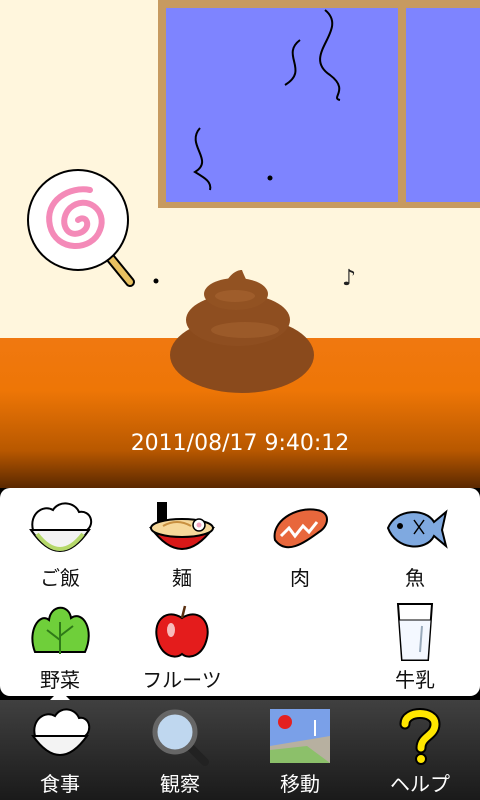 The image size is (480, 800). I want to click on food-item-label: 魚, so click(415, 578).